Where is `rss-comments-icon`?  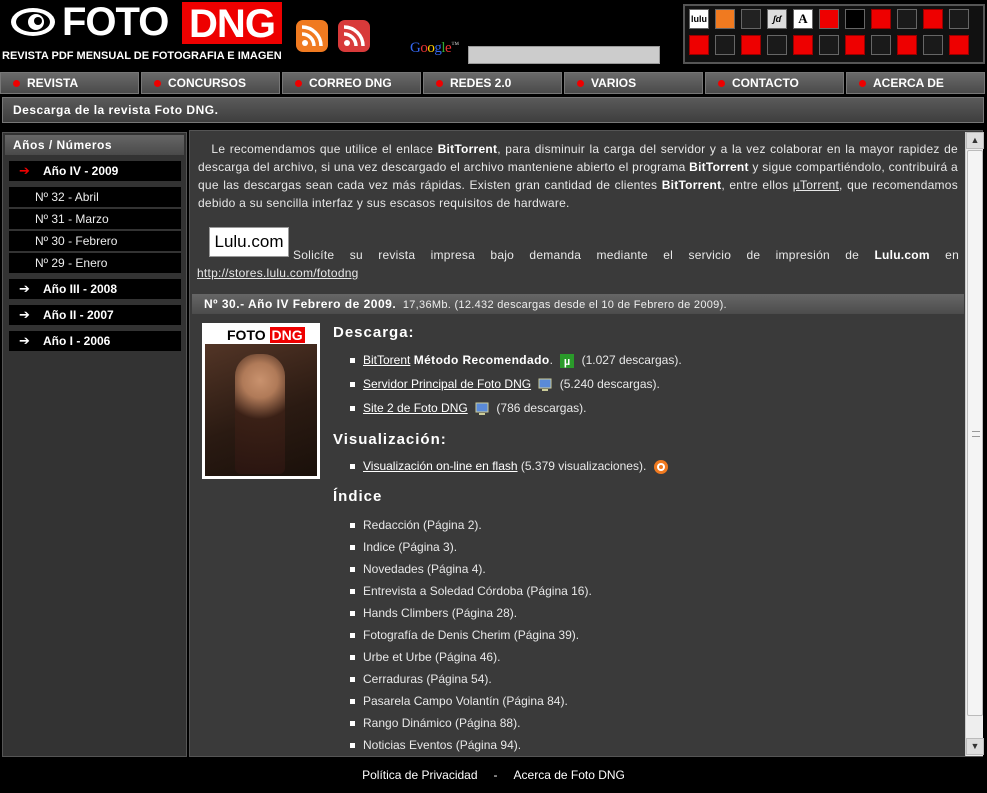
rss-comments-icon is located at coordinates (354, 36).